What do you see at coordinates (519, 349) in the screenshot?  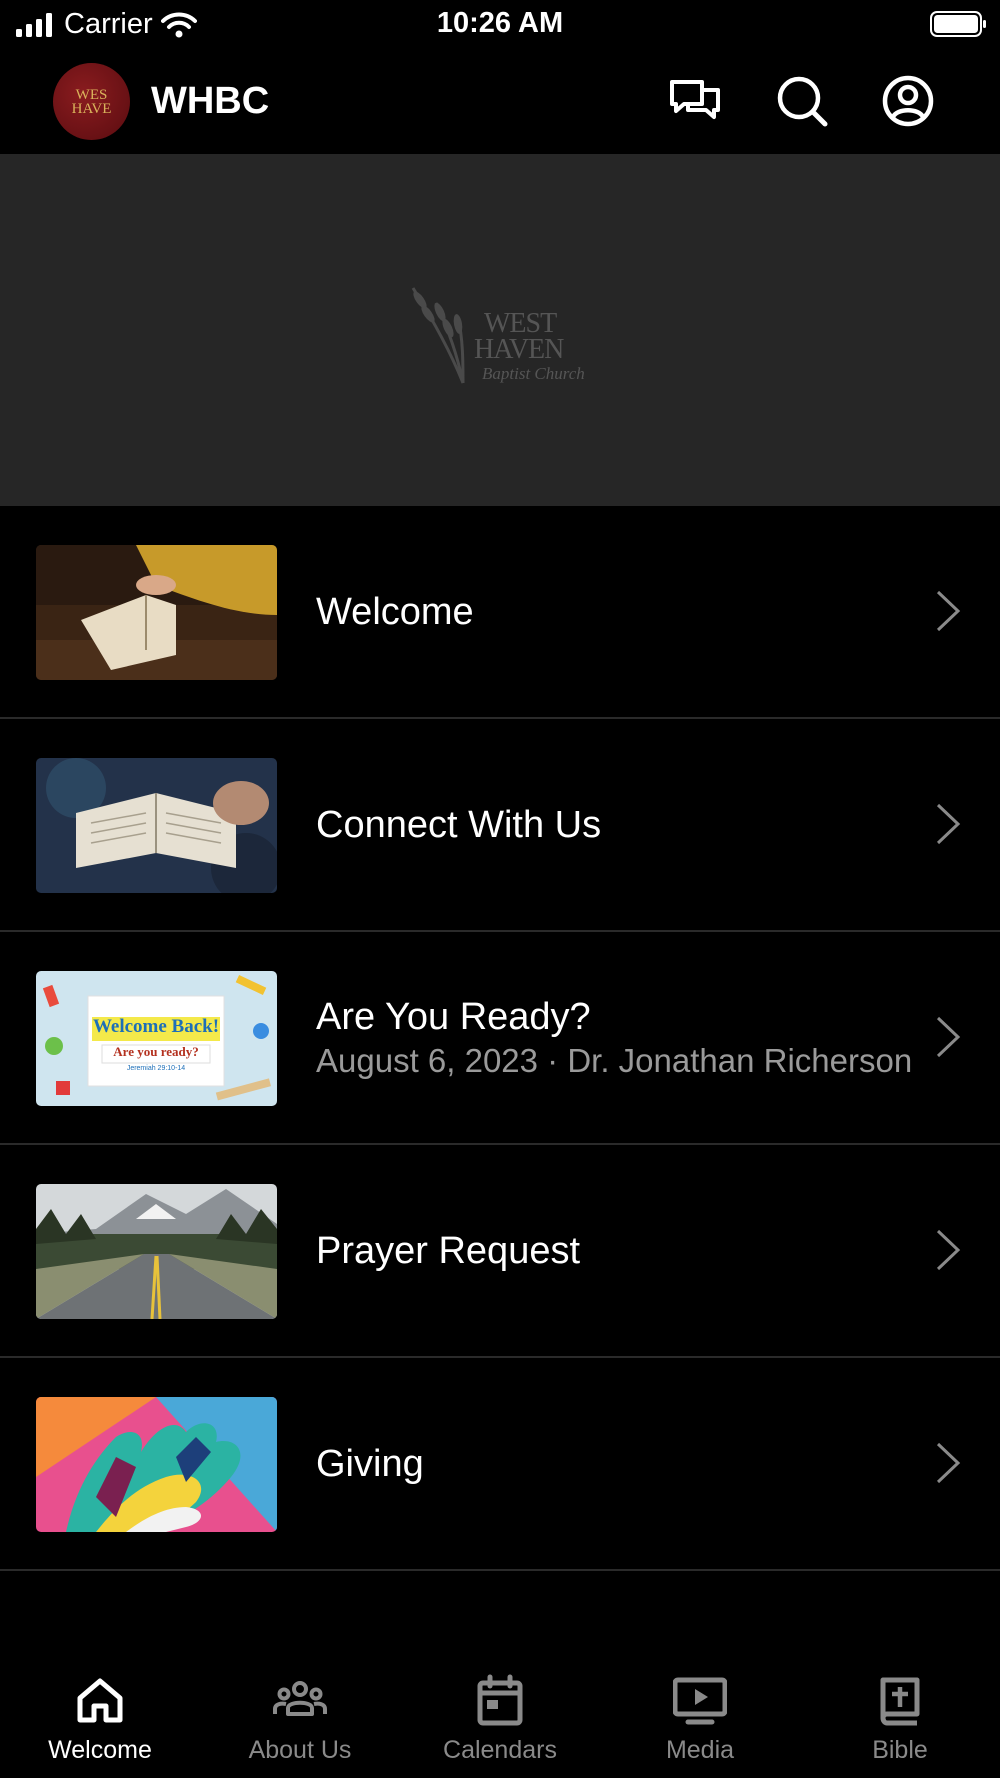 I see `hero-logo-line2: HAVEN` at bounding box center [519, 349].